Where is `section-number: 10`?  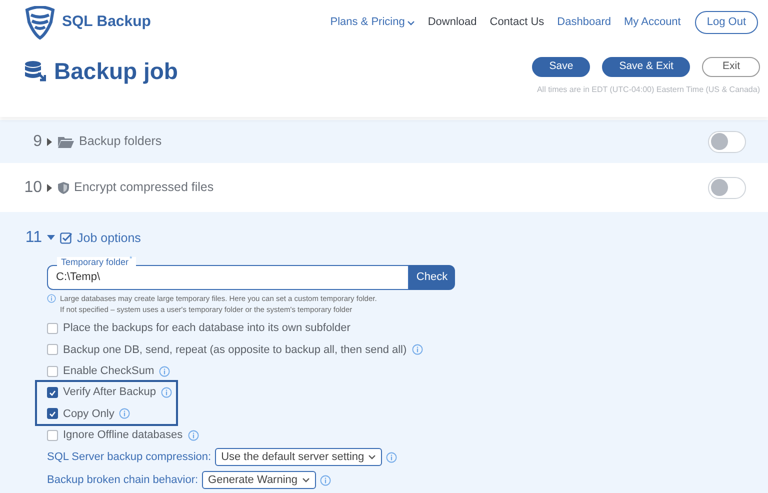
section-number: 10 is located at coordinates (33, 188).